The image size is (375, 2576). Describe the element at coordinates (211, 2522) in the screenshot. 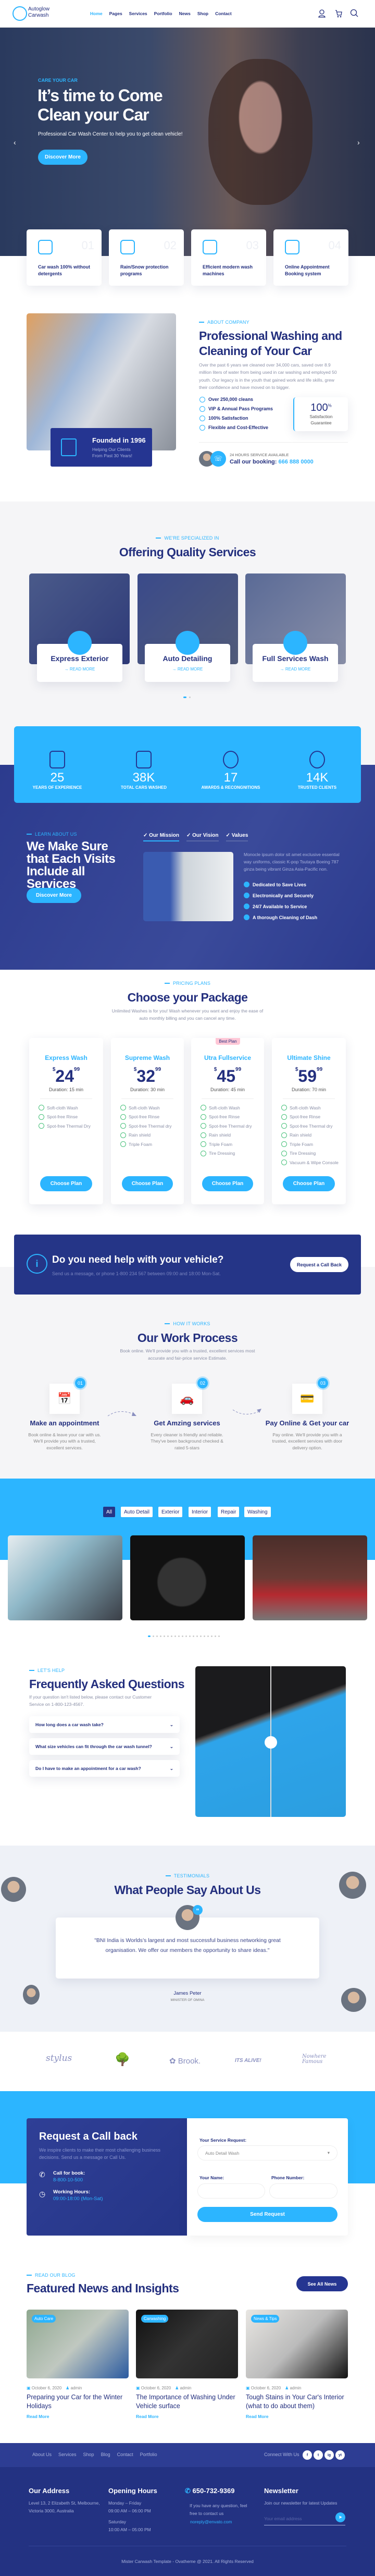

I see `contact-email: noreply@envato.com` at that location.